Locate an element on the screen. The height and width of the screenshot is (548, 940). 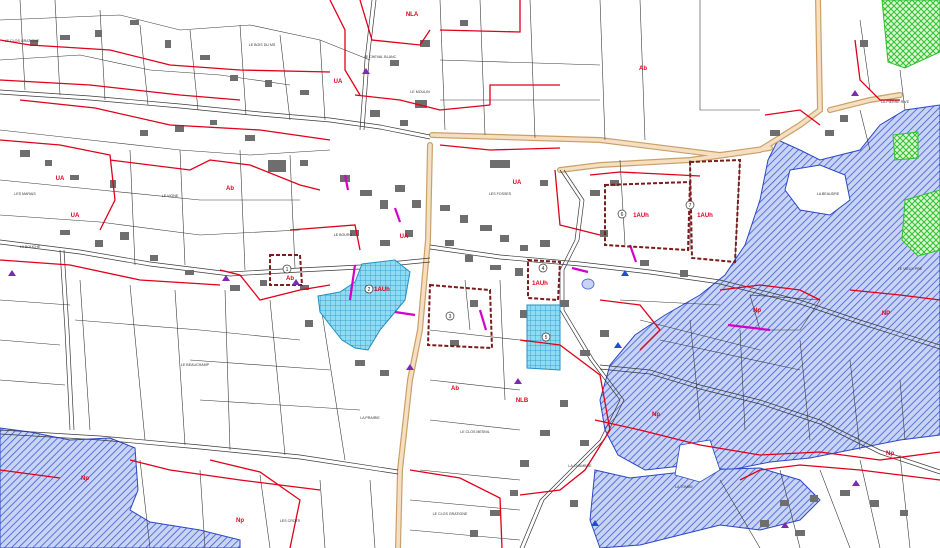
oap-number: 7 is located at coordinates (690, 206).